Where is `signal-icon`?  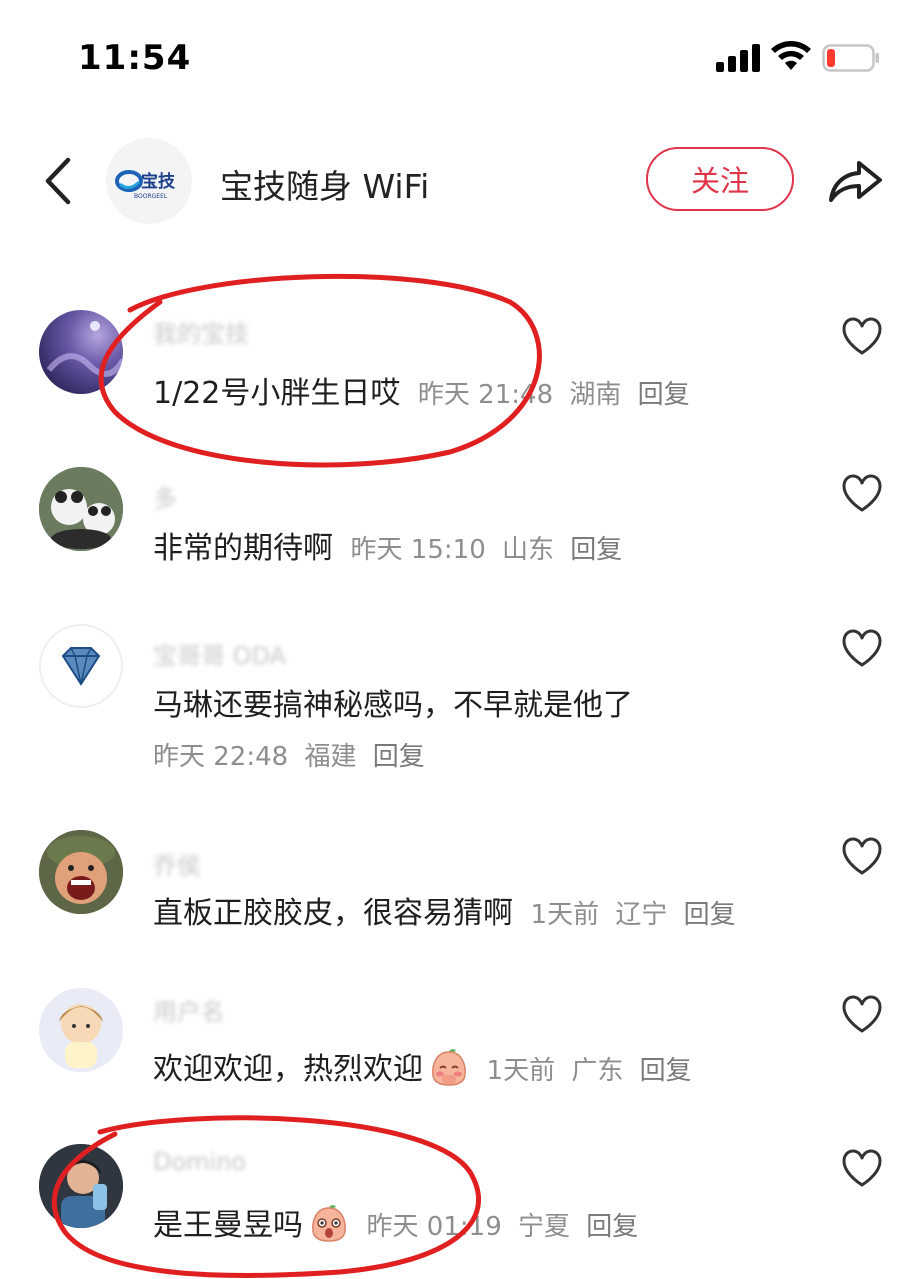
signal-icon is located at coordinates (738, 58).